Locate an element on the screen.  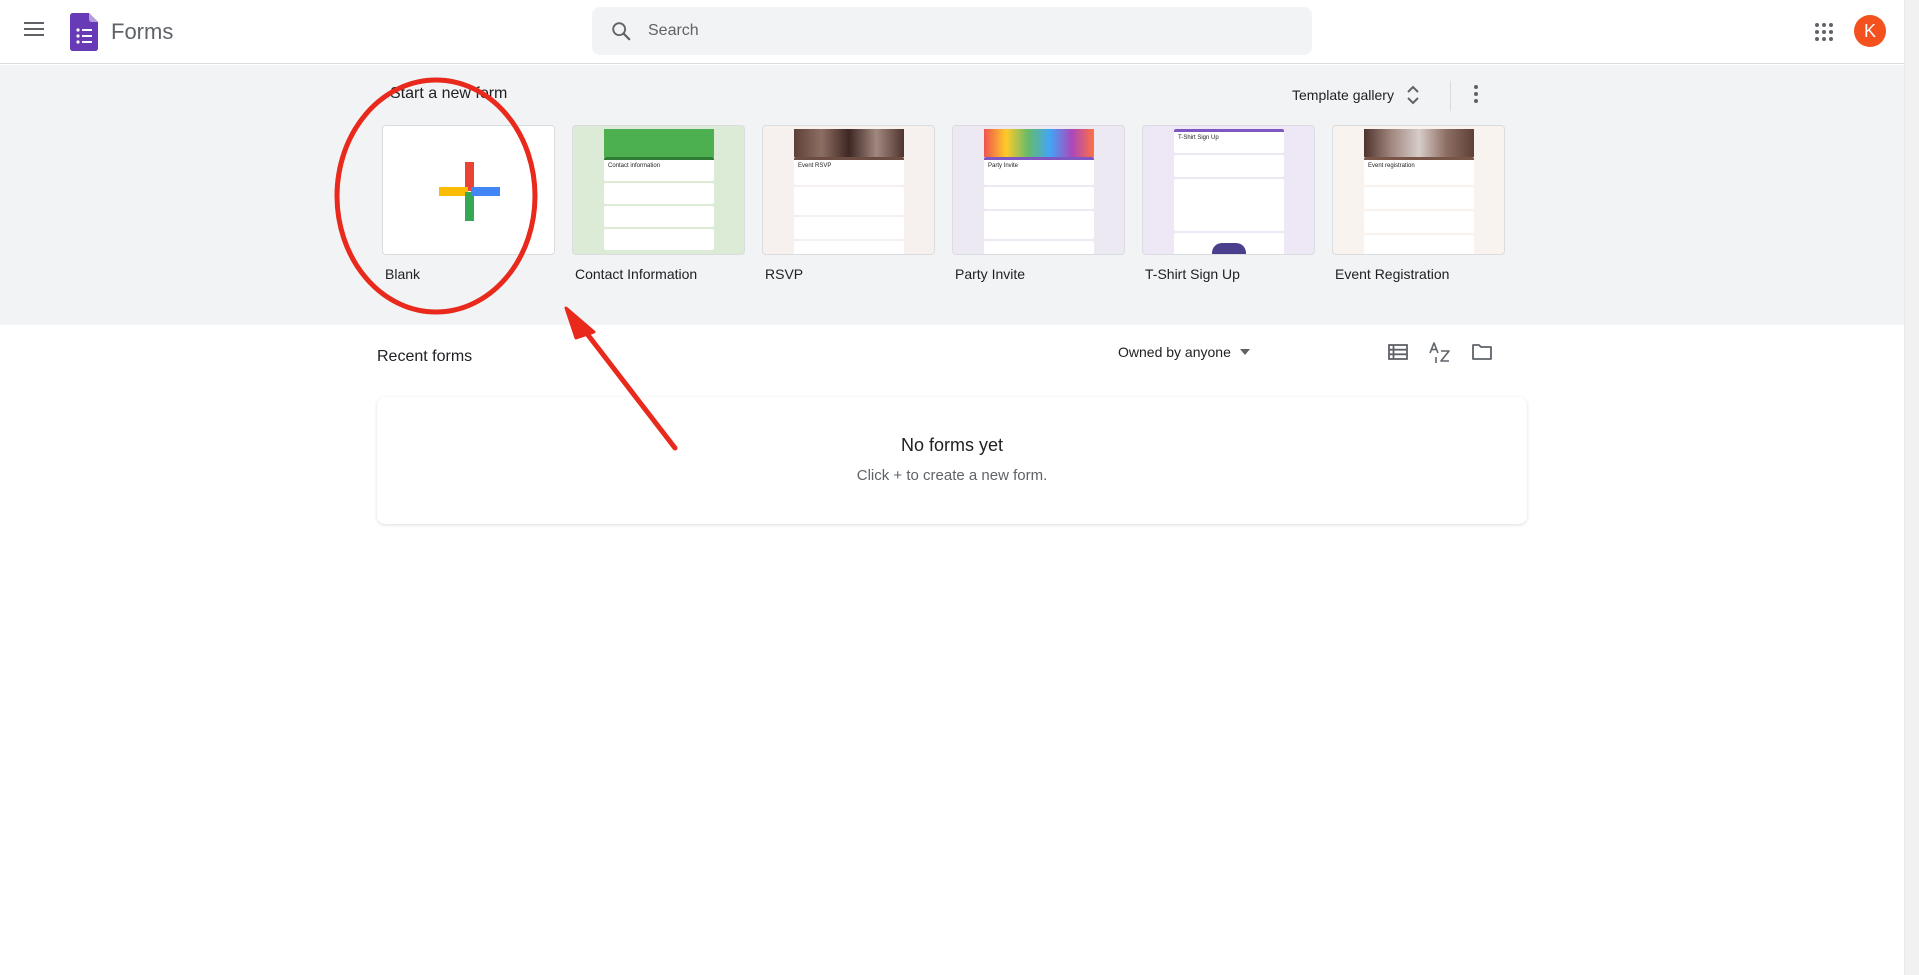
page-scrollbar is located at coordinates (1911, 487).